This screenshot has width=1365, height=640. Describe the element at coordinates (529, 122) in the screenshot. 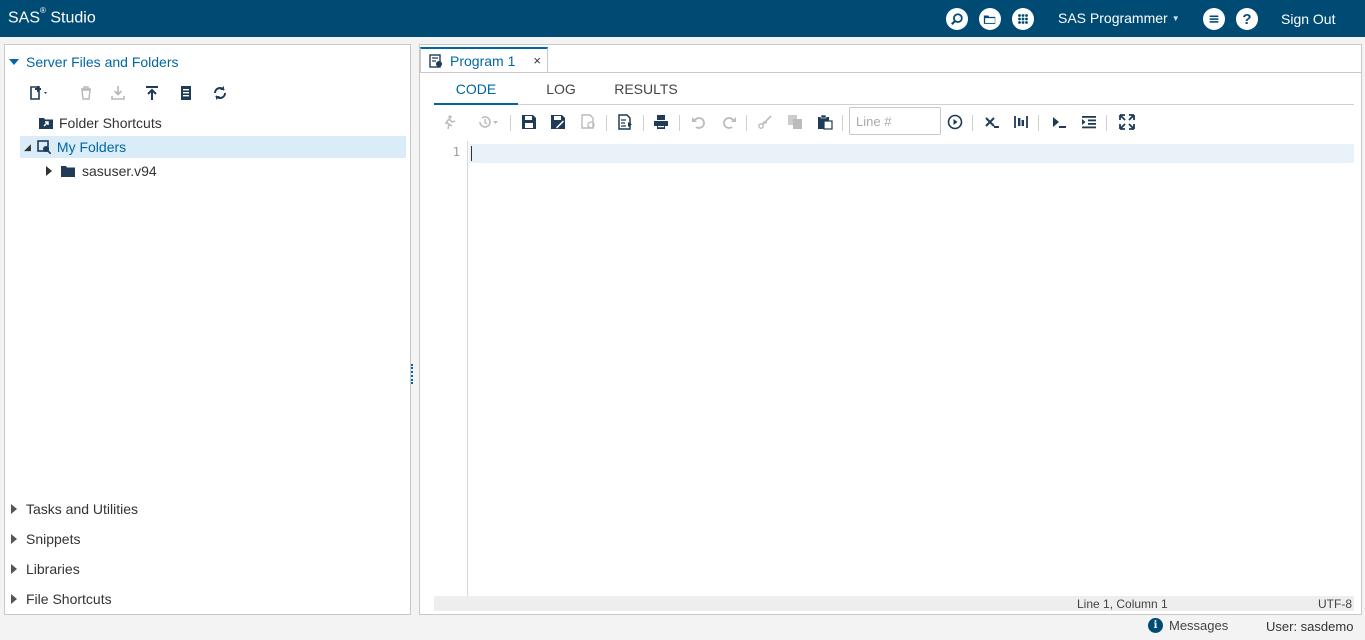

I see `save-icon` at that location.